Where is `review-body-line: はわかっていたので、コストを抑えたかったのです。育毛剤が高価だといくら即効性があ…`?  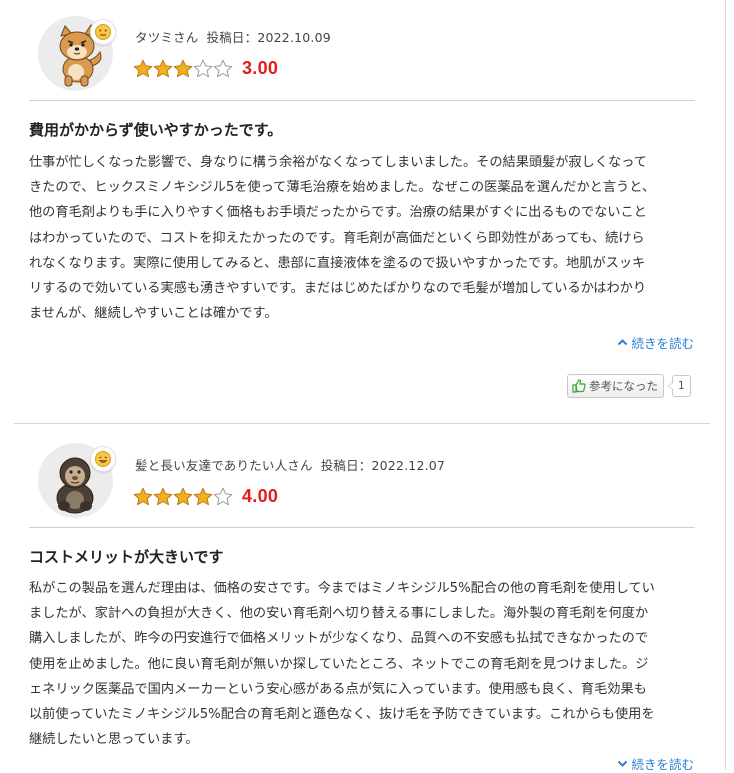
review-body-line: はわかっていたので、コストを抑えたかったのです。育毛剤が高価だといくら即効性があ… is located at coordinates (337, 238).